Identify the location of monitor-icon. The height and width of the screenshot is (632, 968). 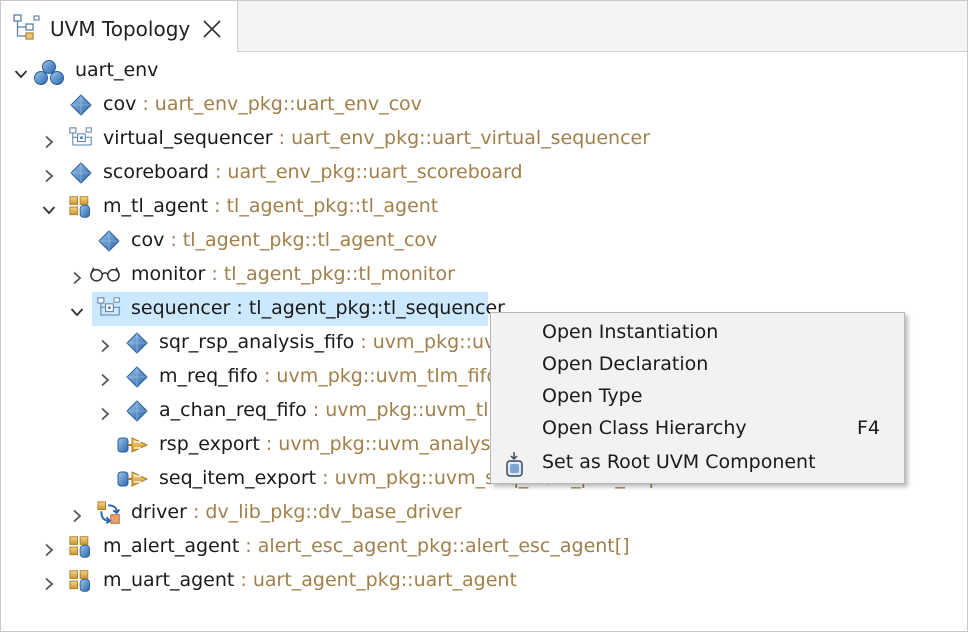
(105, 275).